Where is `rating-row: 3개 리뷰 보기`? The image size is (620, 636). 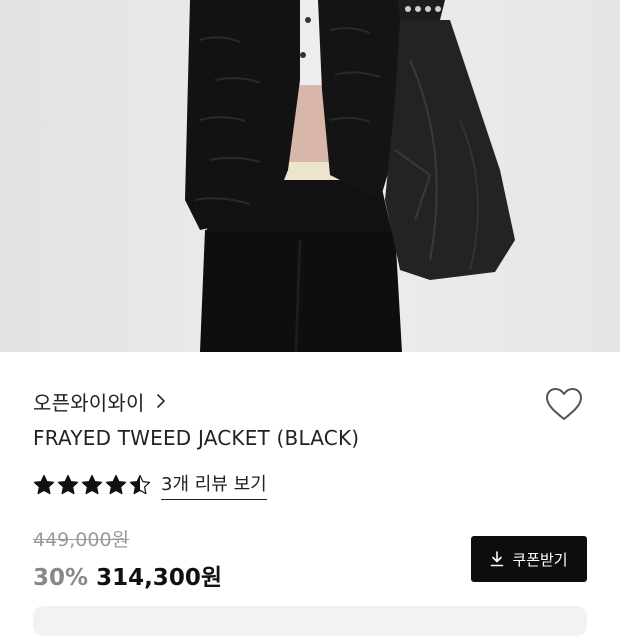
rating-row: 3개 리뷰 보기 is located at coordinates (150, 485).